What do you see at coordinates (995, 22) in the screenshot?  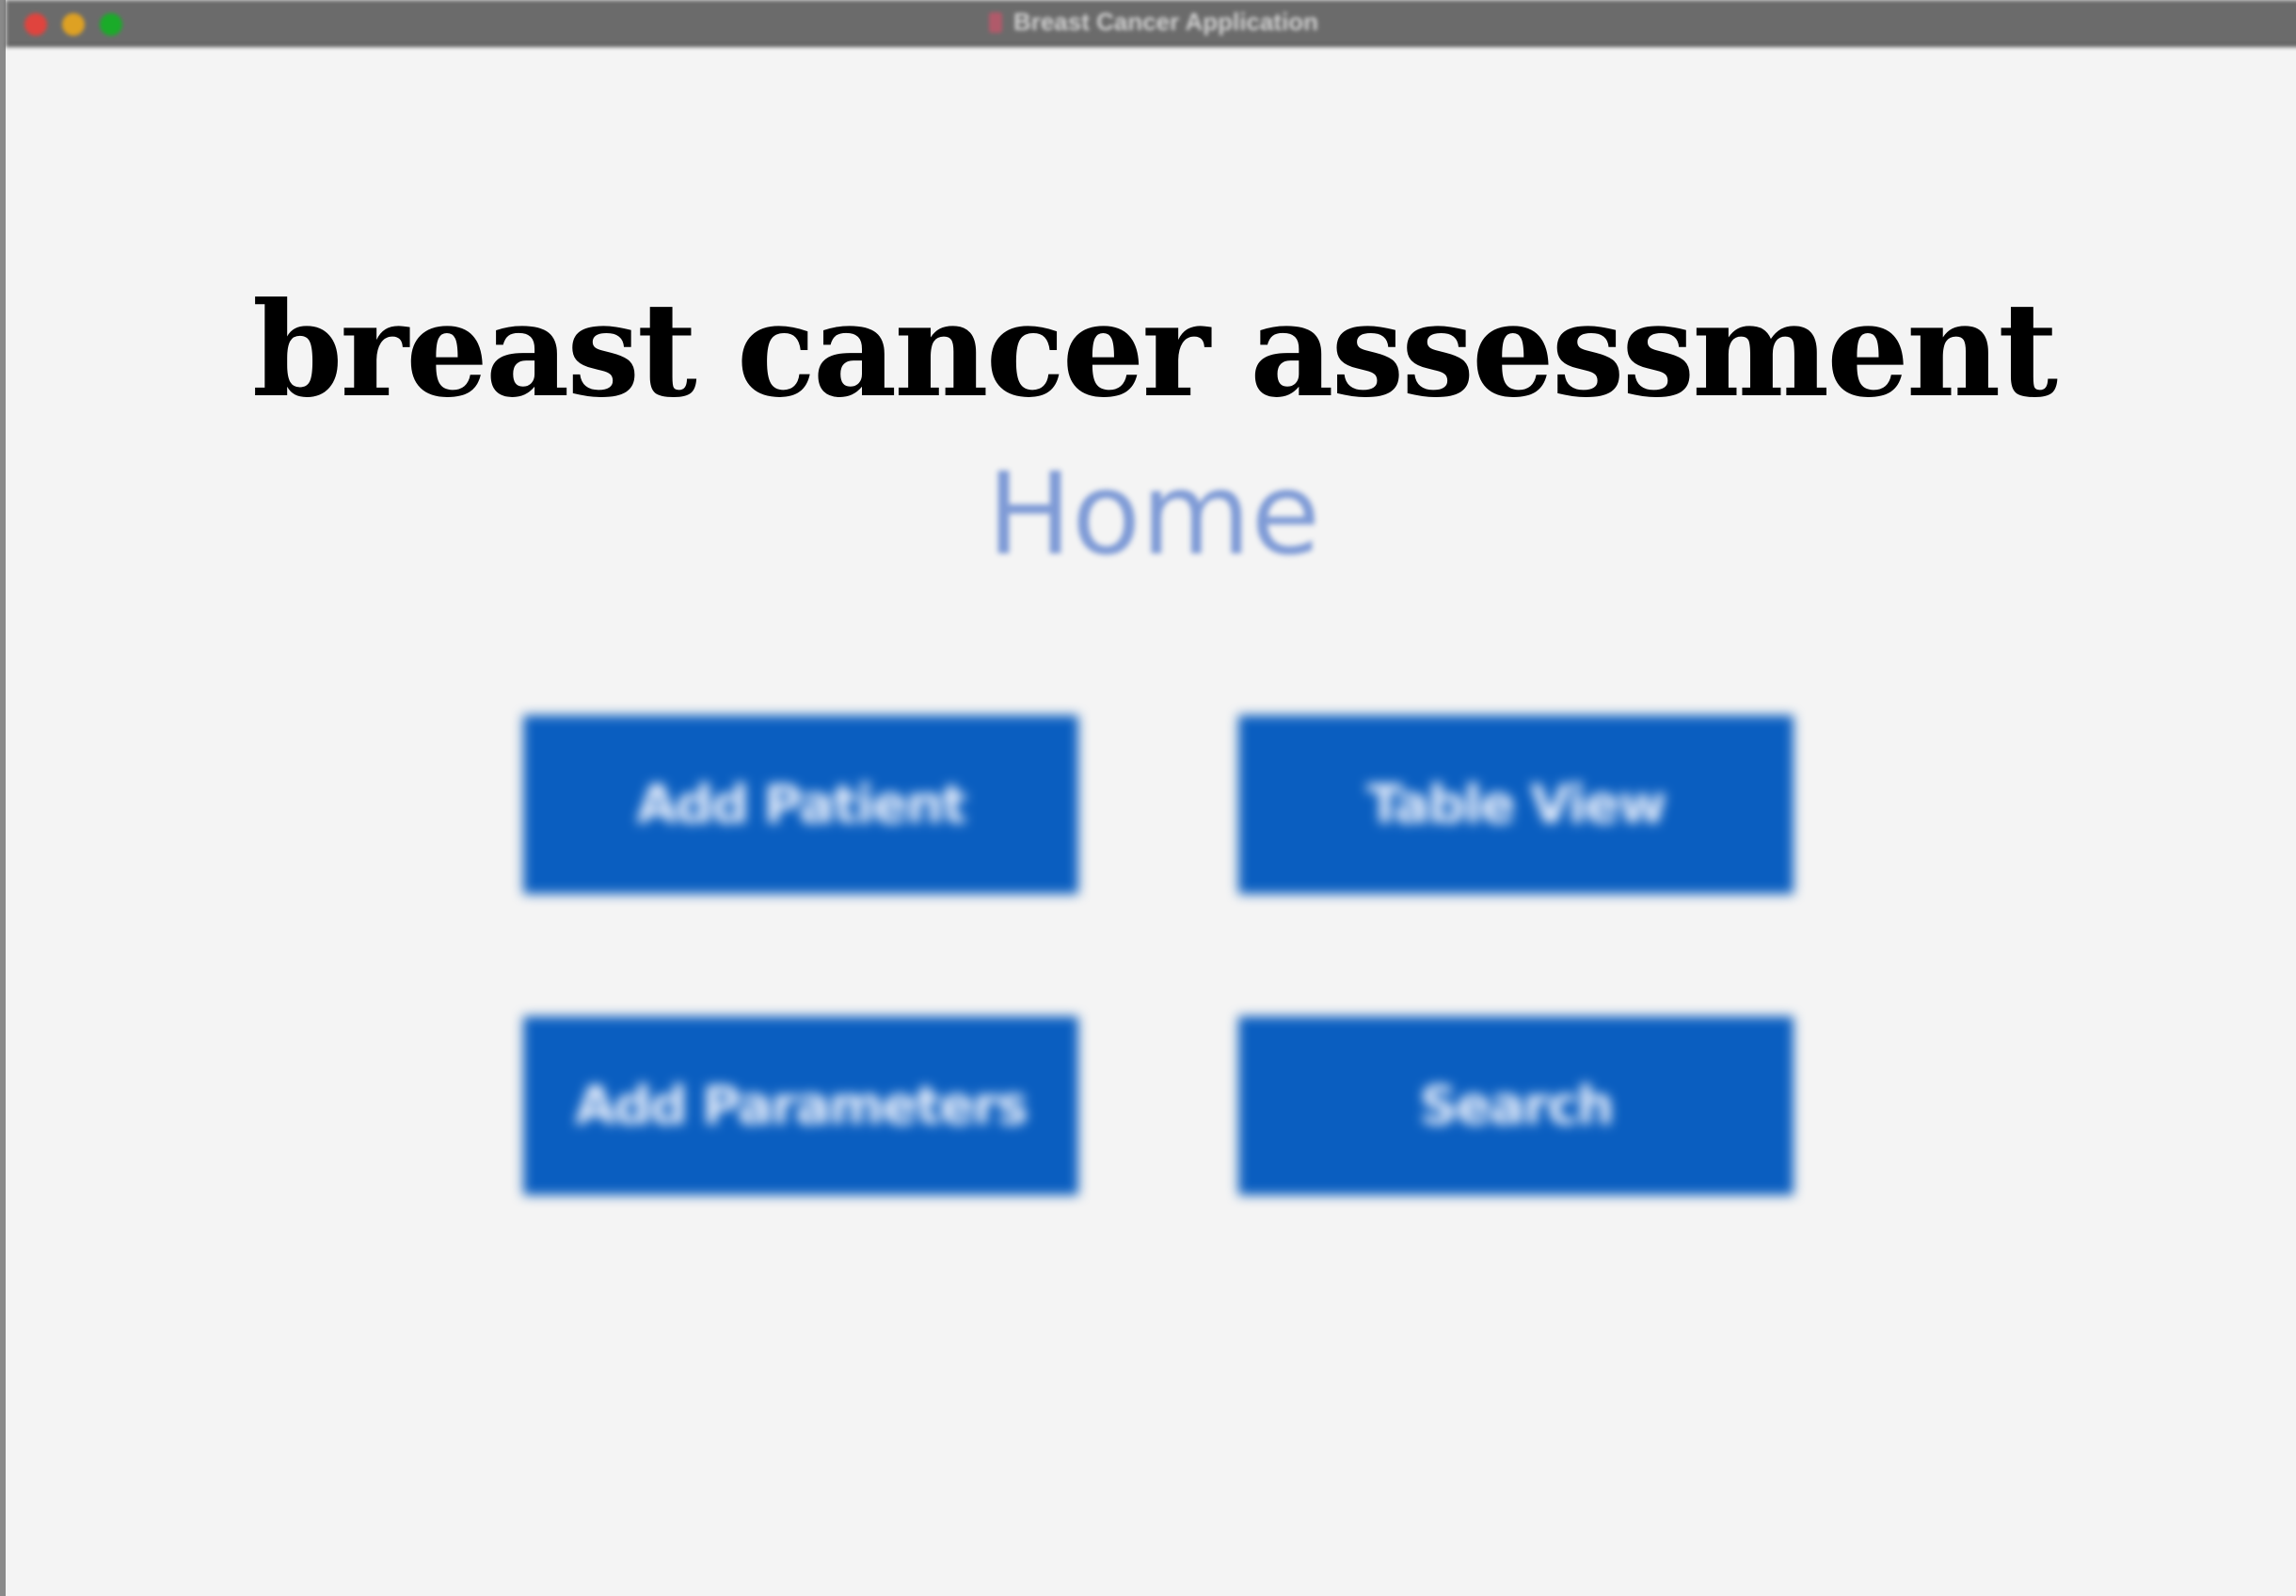 I see `app-icon` at bounding box center [995, 22].